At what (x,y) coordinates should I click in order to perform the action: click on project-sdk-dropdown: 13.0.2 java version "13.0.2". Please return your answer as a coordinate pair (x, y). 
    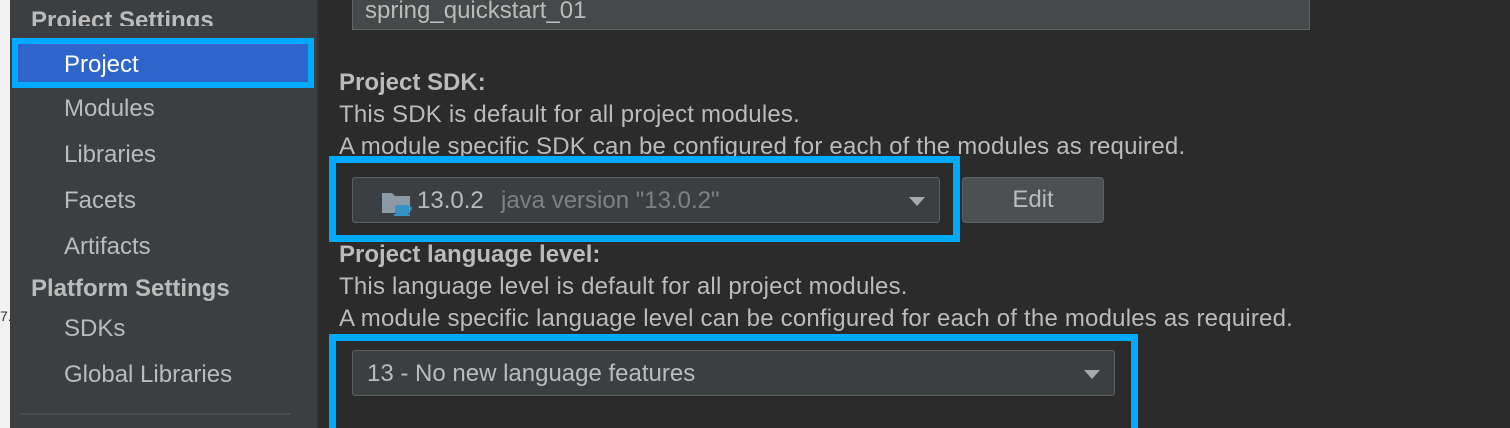
    Looking at the image, I should click on (646, 200).